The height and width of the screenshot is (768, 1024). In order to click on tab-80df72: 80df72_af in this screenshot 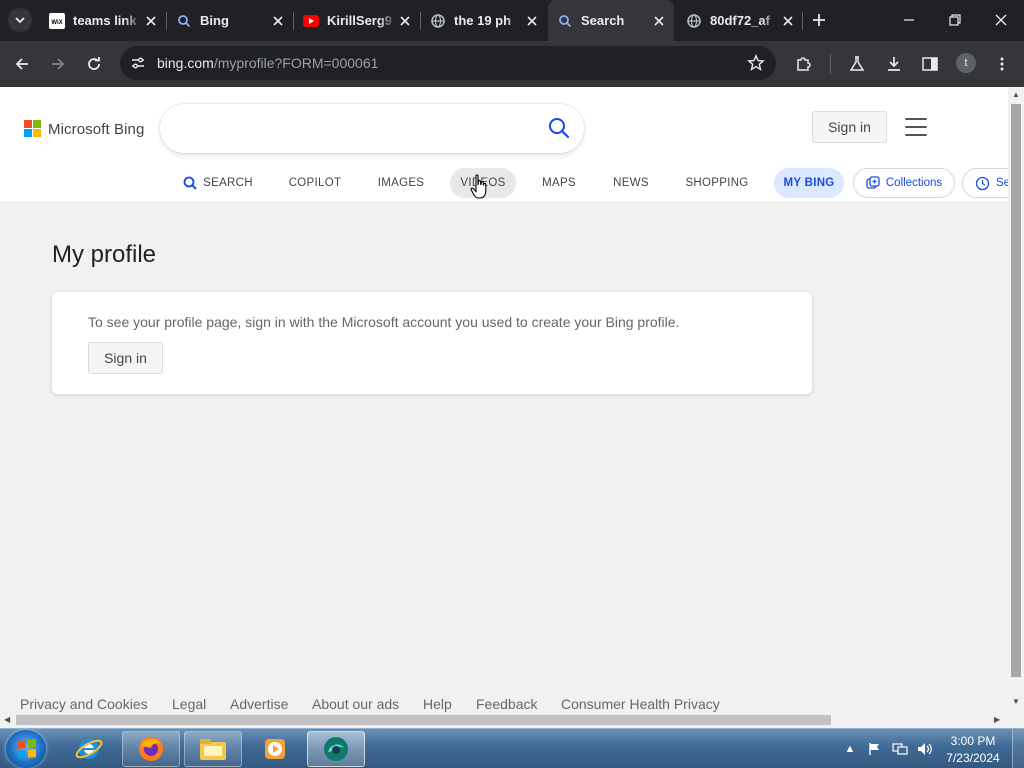, I will do `click(740, 20)`.